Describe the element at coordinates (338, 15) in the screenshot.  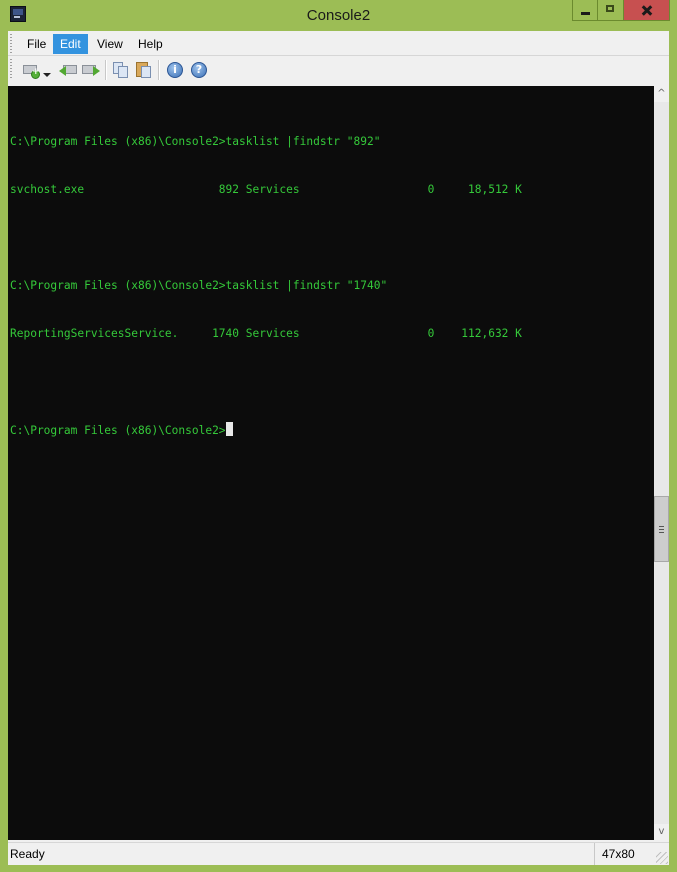
I see `title-bar: Console2` at that location.